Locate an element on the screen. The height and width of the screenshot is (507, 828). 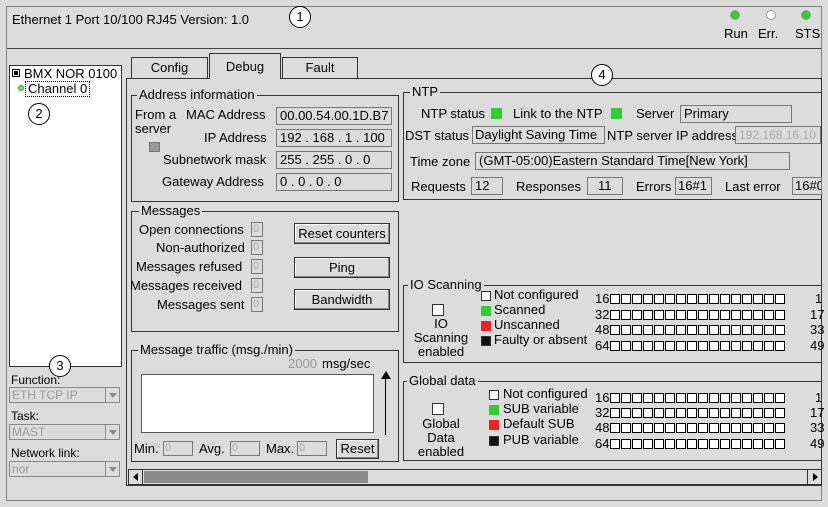
function-select: ETH TCP IP is located at coordinates (64, 395).